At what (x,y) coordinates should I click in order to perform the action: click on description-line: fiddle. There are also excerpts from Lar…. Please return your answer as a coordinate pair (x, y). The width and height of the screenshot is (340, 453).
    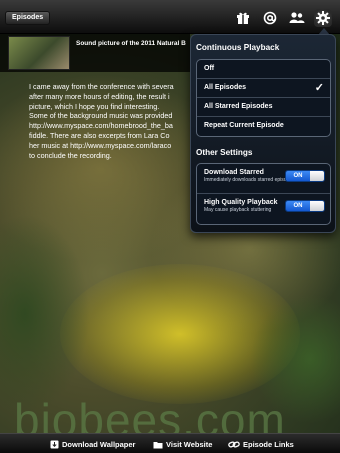
    Looking at the image, I should click on (99, 135).